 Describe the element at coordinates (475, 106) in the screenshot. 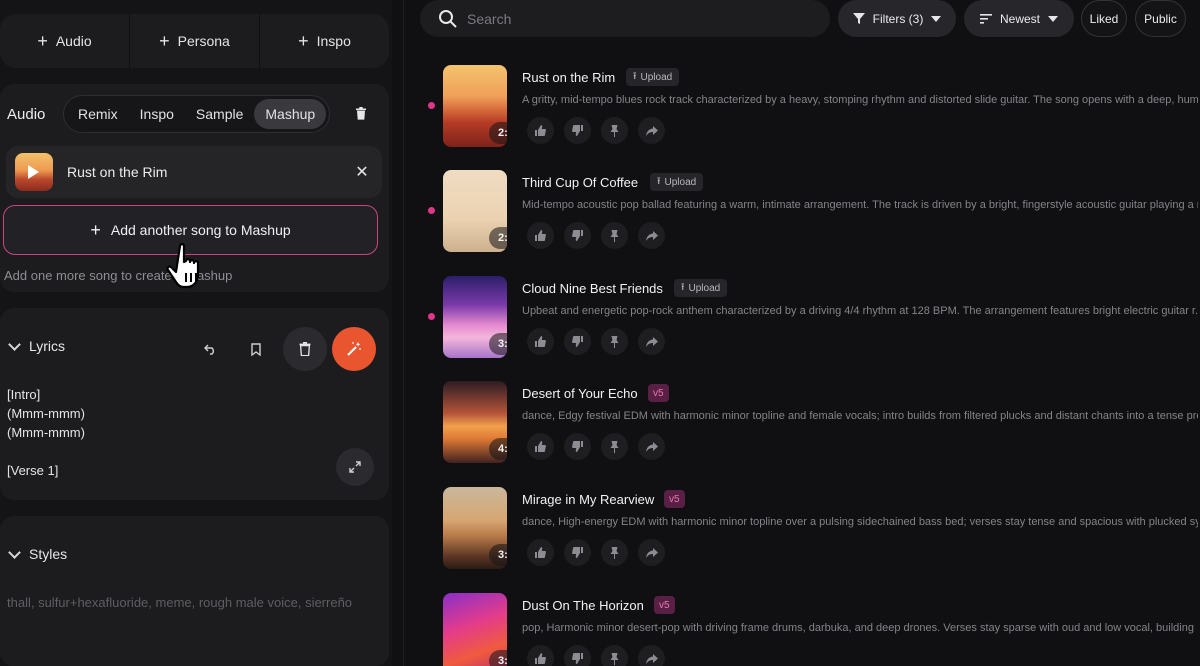

I see `track-cover: 2:55` at that location.